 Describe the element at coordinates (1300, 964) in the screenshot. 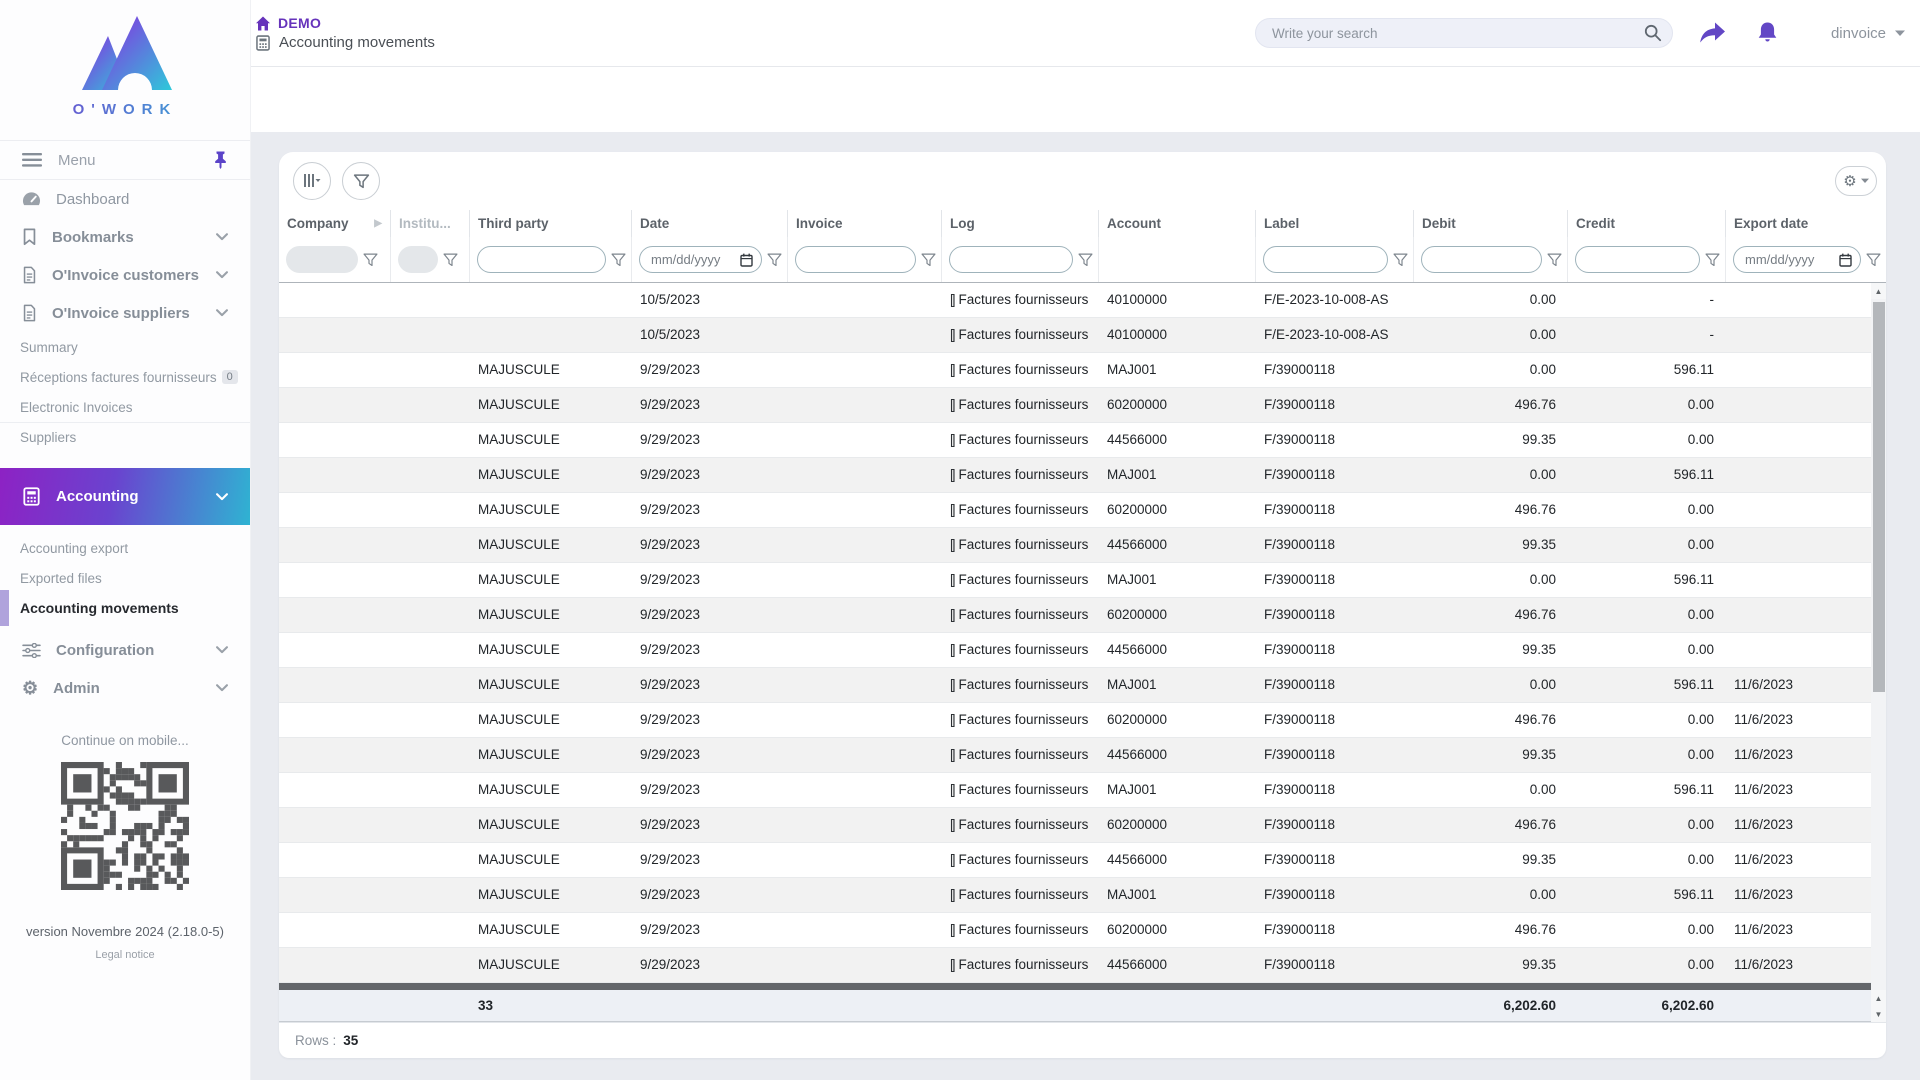

I see `cell-label: F/39000118` at that location.